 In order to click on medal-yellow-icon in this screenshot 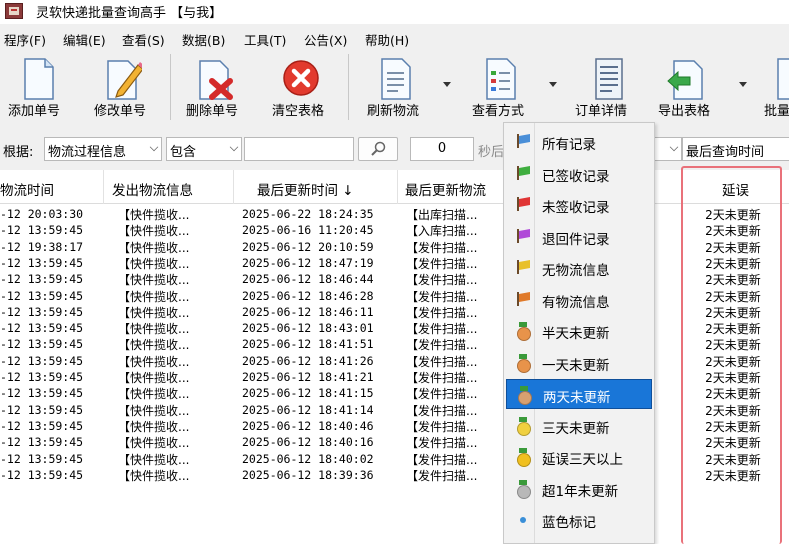, I will do `click(523, 457)`.